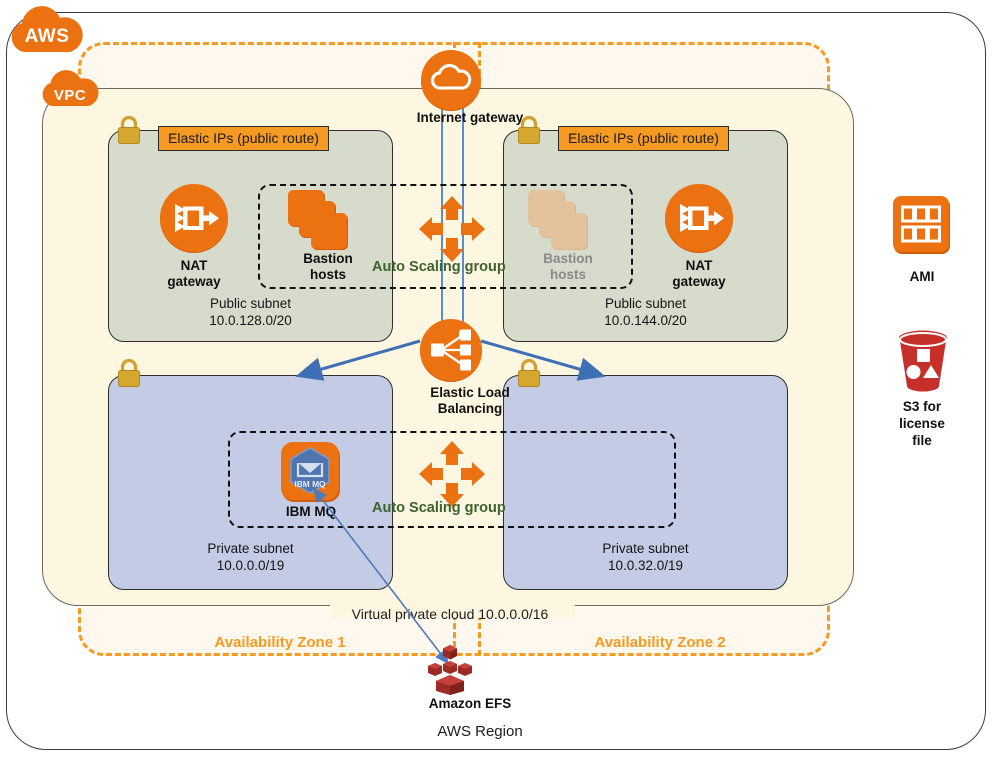 This screenshot has height=761, width=993. Describe the element at coordinates (452, 229) in the screenshot. I see `auto-scaling-arrows-icon-public` at that location.